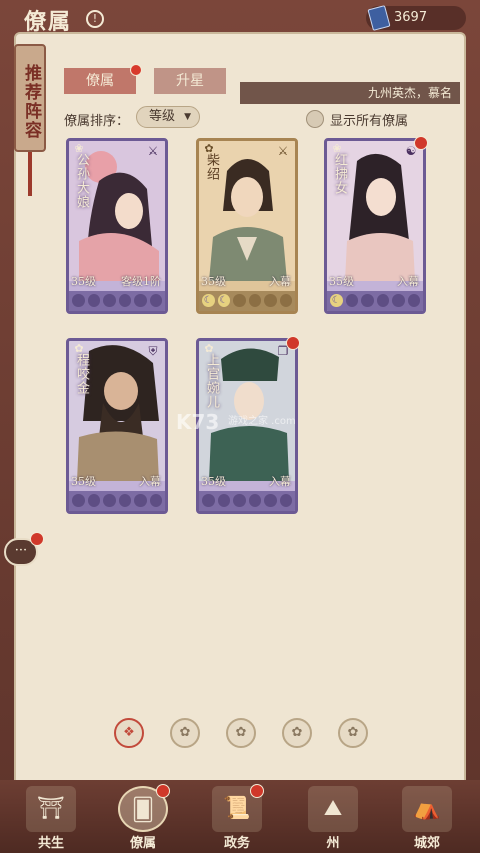 This screenshot has width=480, height=853. I want to click on recommend-lineup-button: 推荐阵容, so click(30, 98).